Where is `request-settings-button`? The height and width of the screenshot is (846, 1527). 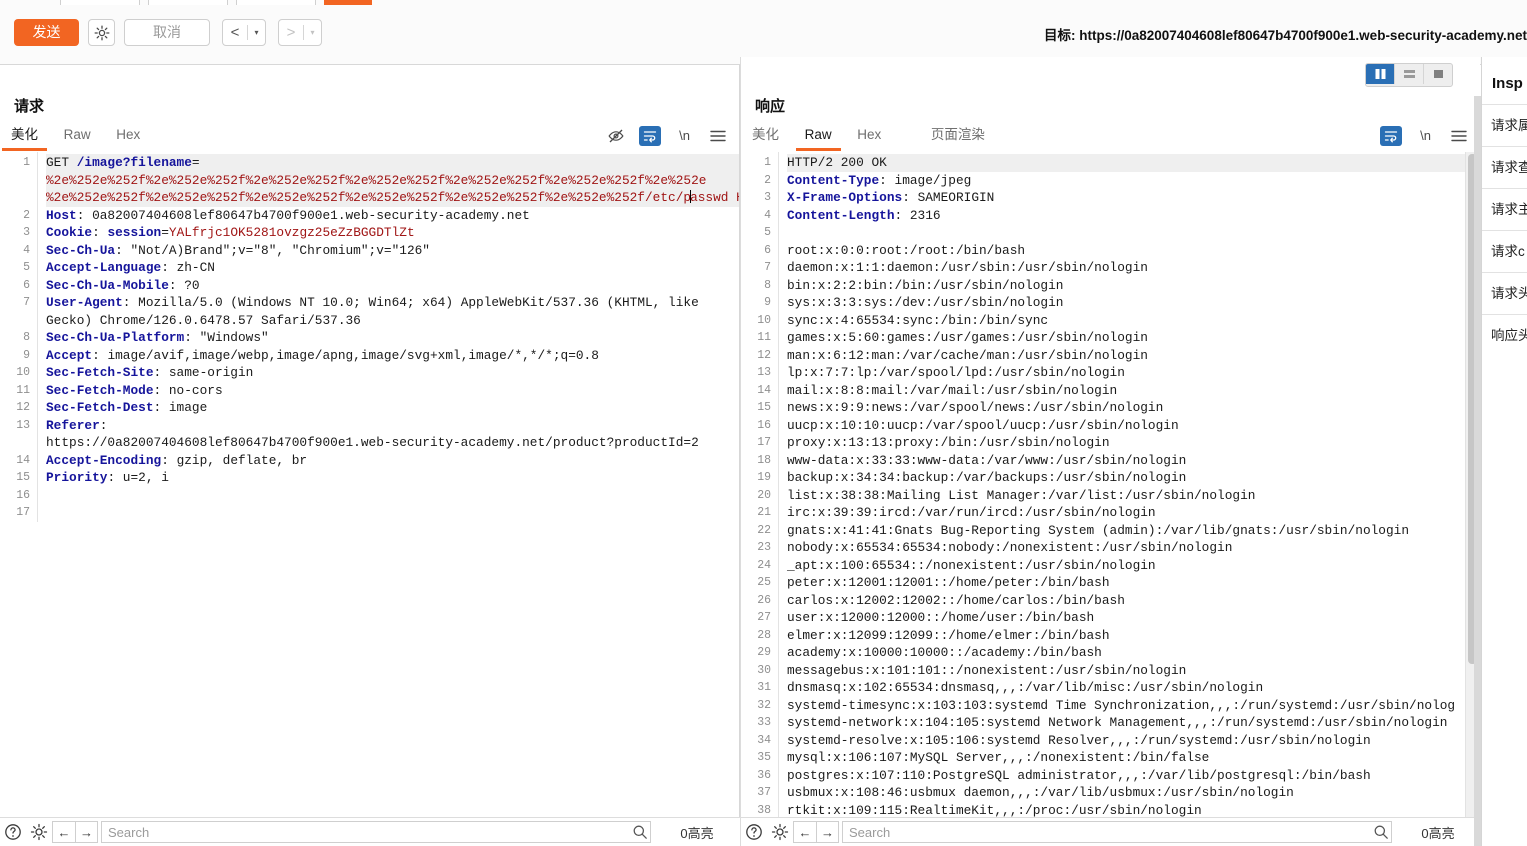 request-settings-button is located at coordinates (101, 32).